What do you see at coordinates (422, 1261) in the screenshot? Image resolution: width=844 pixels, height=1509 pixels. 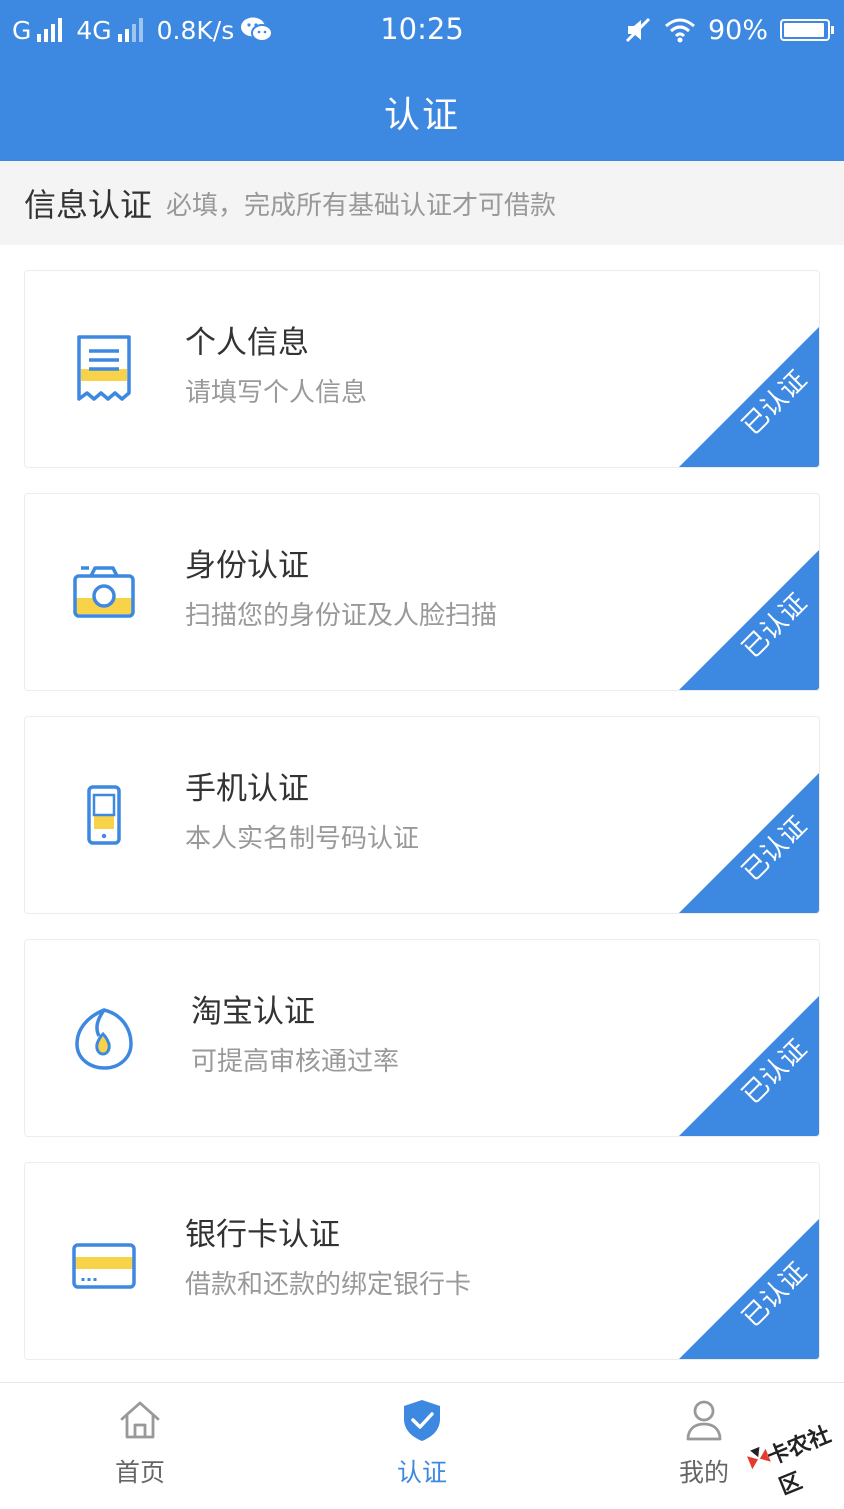 I see `verification-card-bank-card: 银行卡认证 借款和还款的绑定银行卡 已认证` at bounding box center [422, 1261].